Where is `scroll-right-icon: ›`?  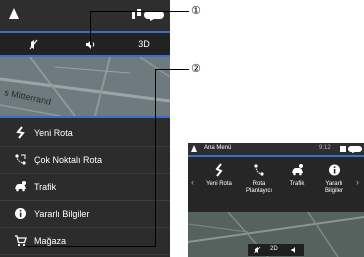
scroll-right-icon: › is located at coordinates (357, 182).